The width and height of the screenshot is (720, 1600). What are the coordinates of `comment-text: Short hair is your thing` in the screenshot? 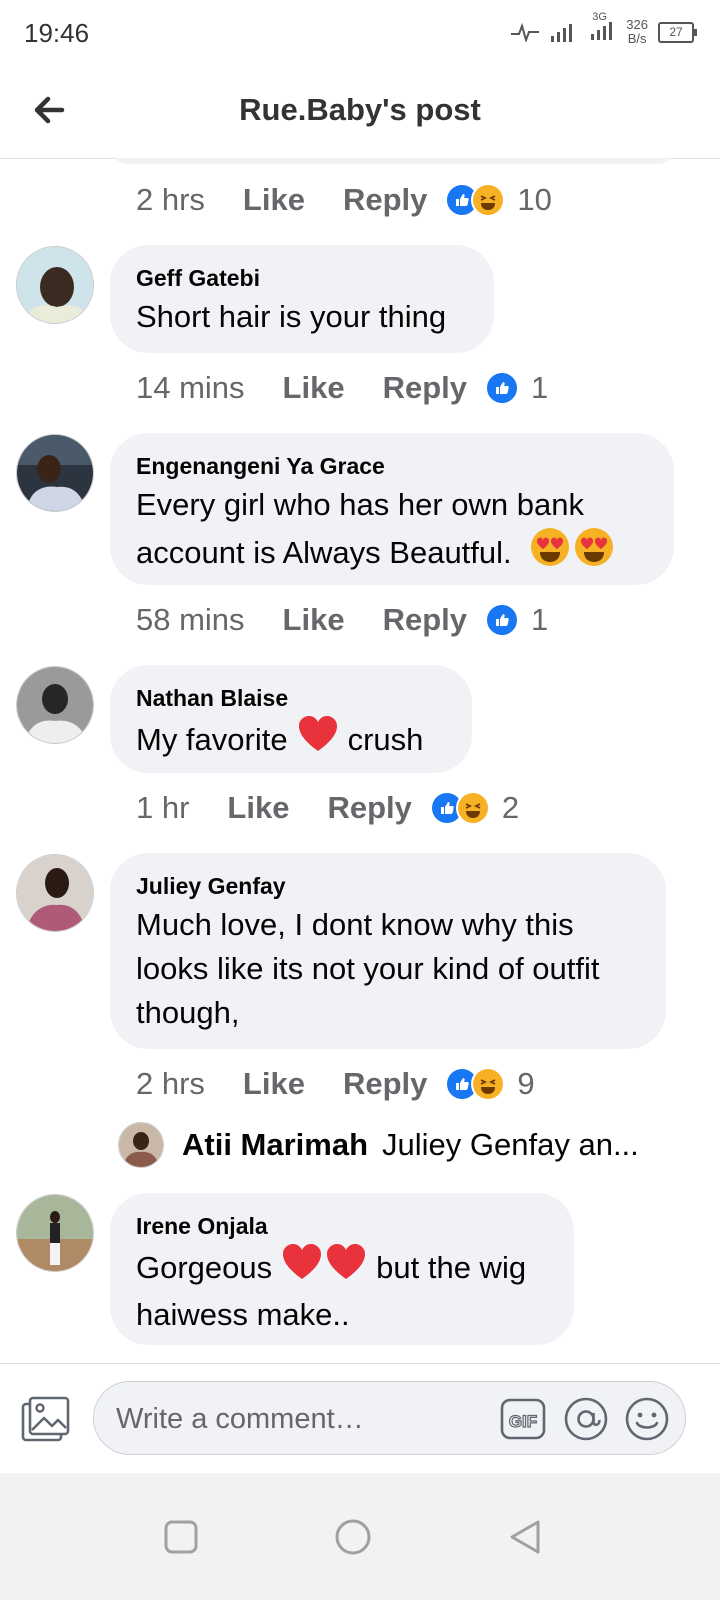 It's located at (291, 316).